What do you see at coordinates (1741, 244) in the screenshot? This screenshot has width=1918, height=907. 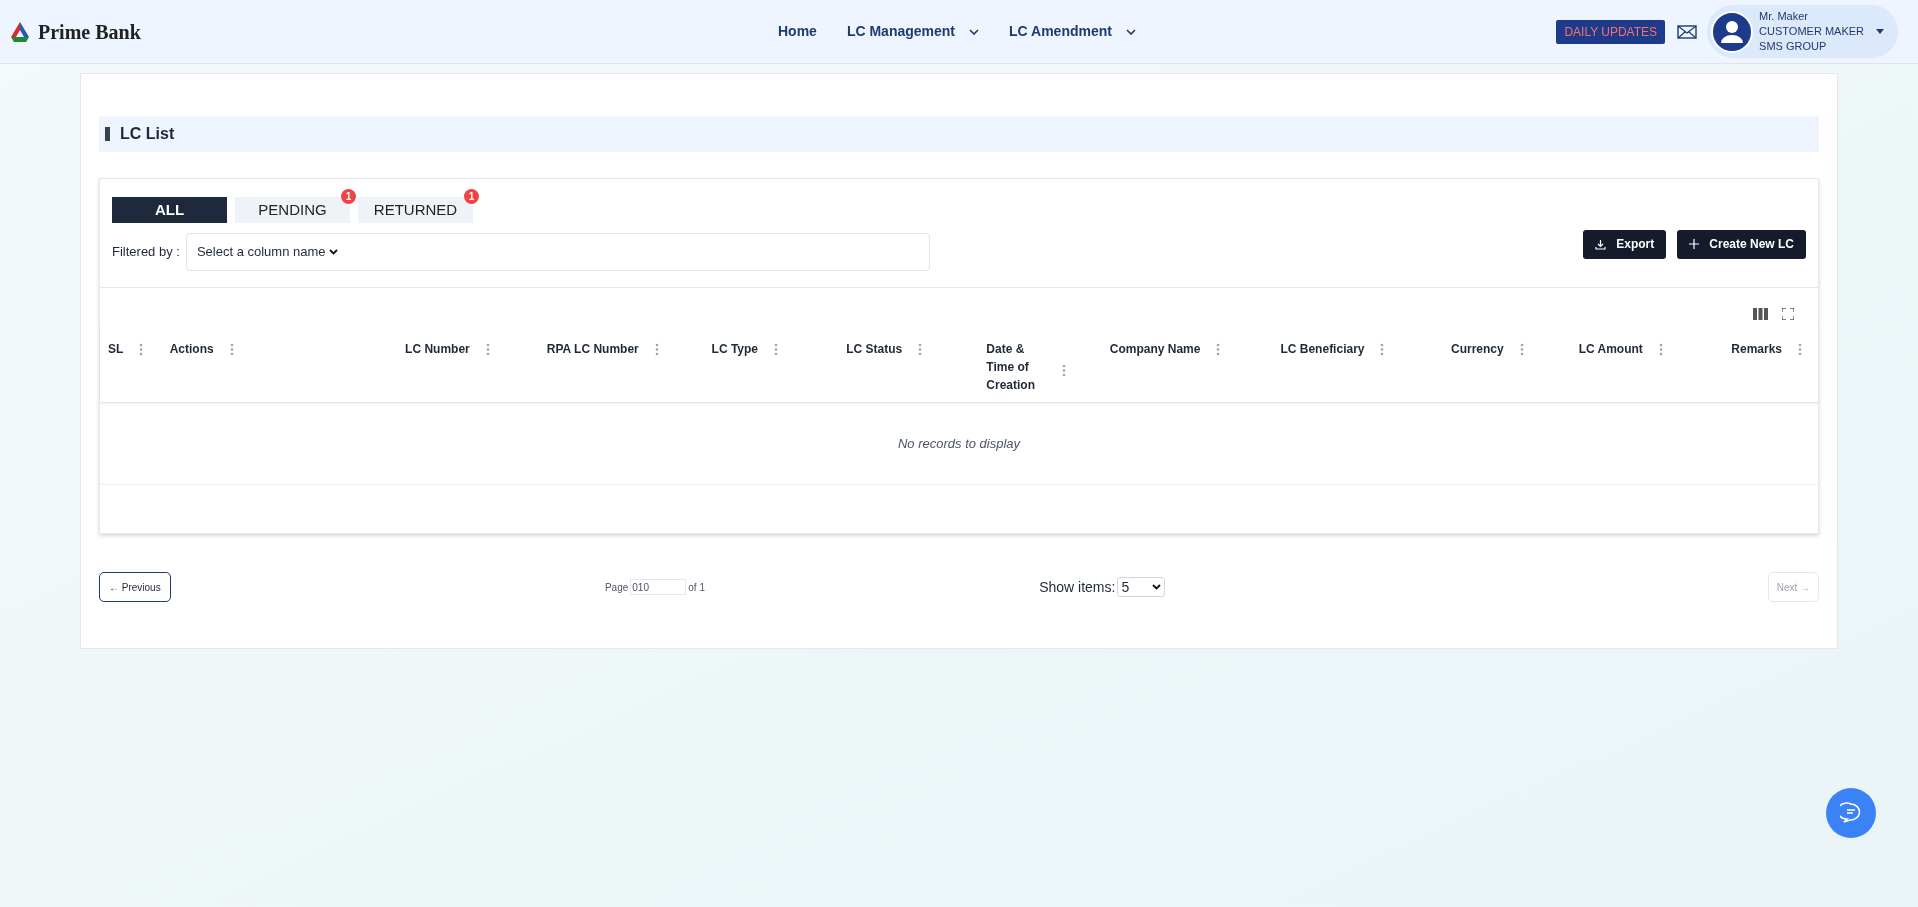 I see `create-button: Create New LC` at bounding box center [1741, 244].